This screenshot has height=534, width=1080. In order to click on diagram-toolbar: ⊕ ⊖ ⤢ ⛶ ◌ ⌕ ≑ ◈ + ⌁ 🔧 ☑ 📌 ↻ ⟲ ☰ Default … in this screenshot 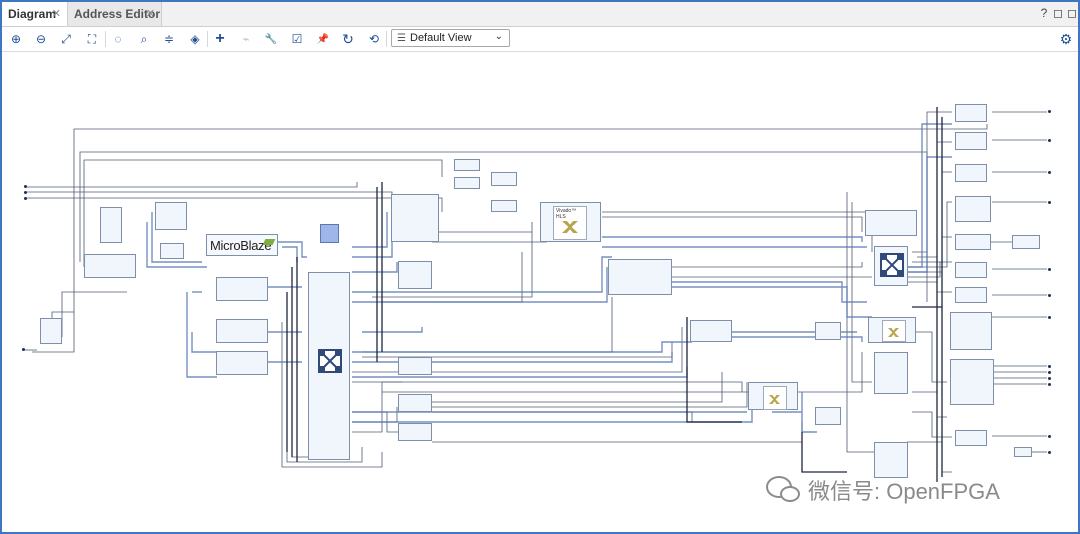, I will do `click(540, 39)`.